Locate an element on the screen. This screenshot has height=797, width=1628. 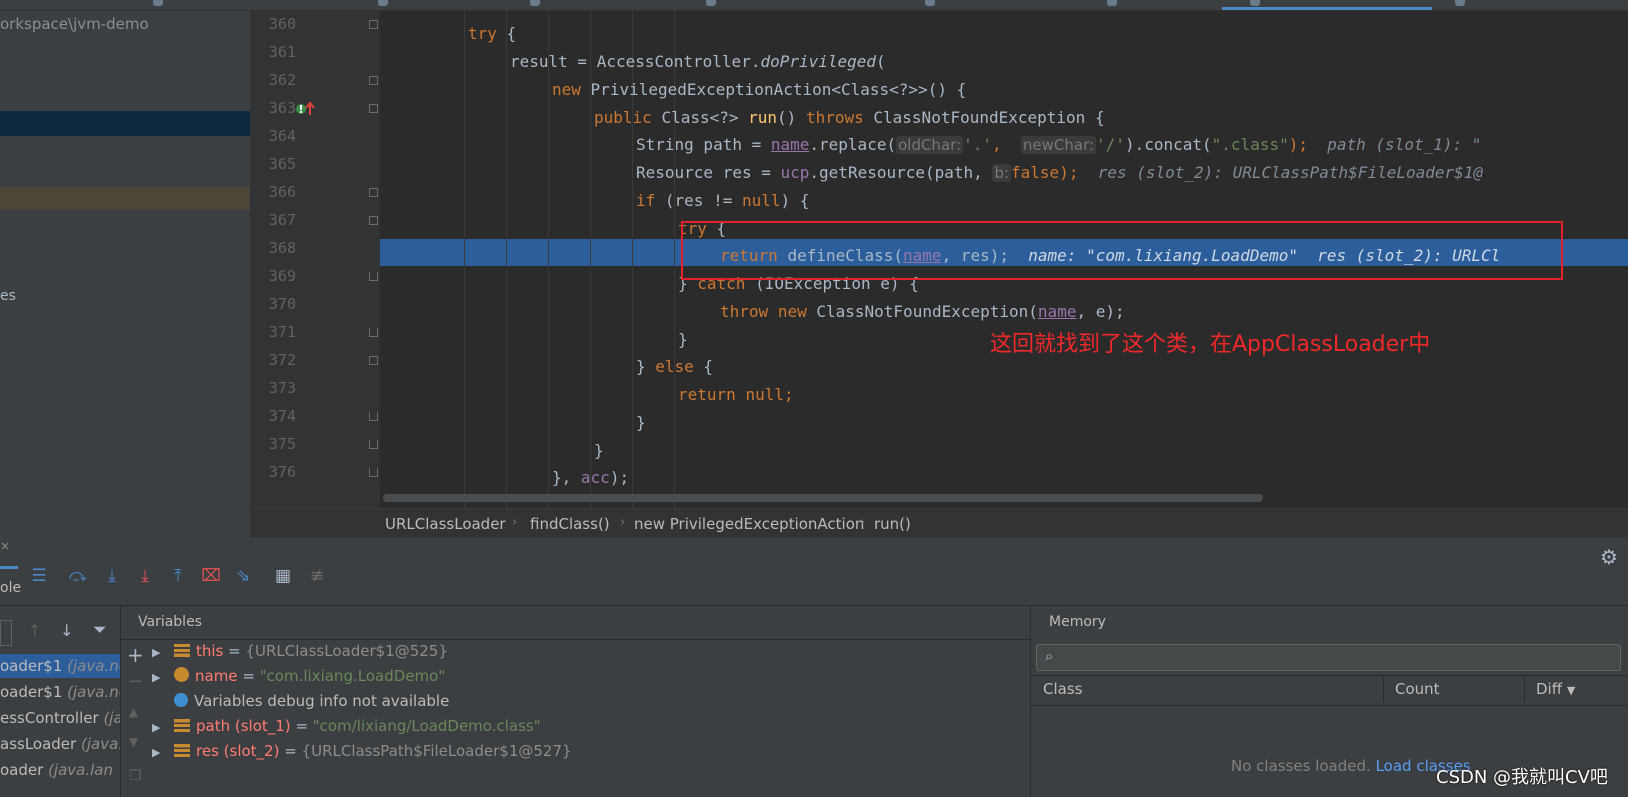
breadcrumb-item: run() is located at coordinates (892, 524).